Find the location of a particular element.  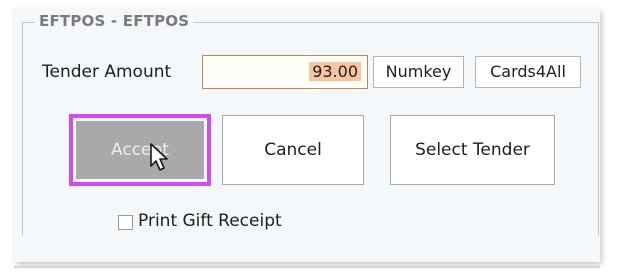

group-title: EFTPOS - EFTPOS is located at coordinates (114, 21).